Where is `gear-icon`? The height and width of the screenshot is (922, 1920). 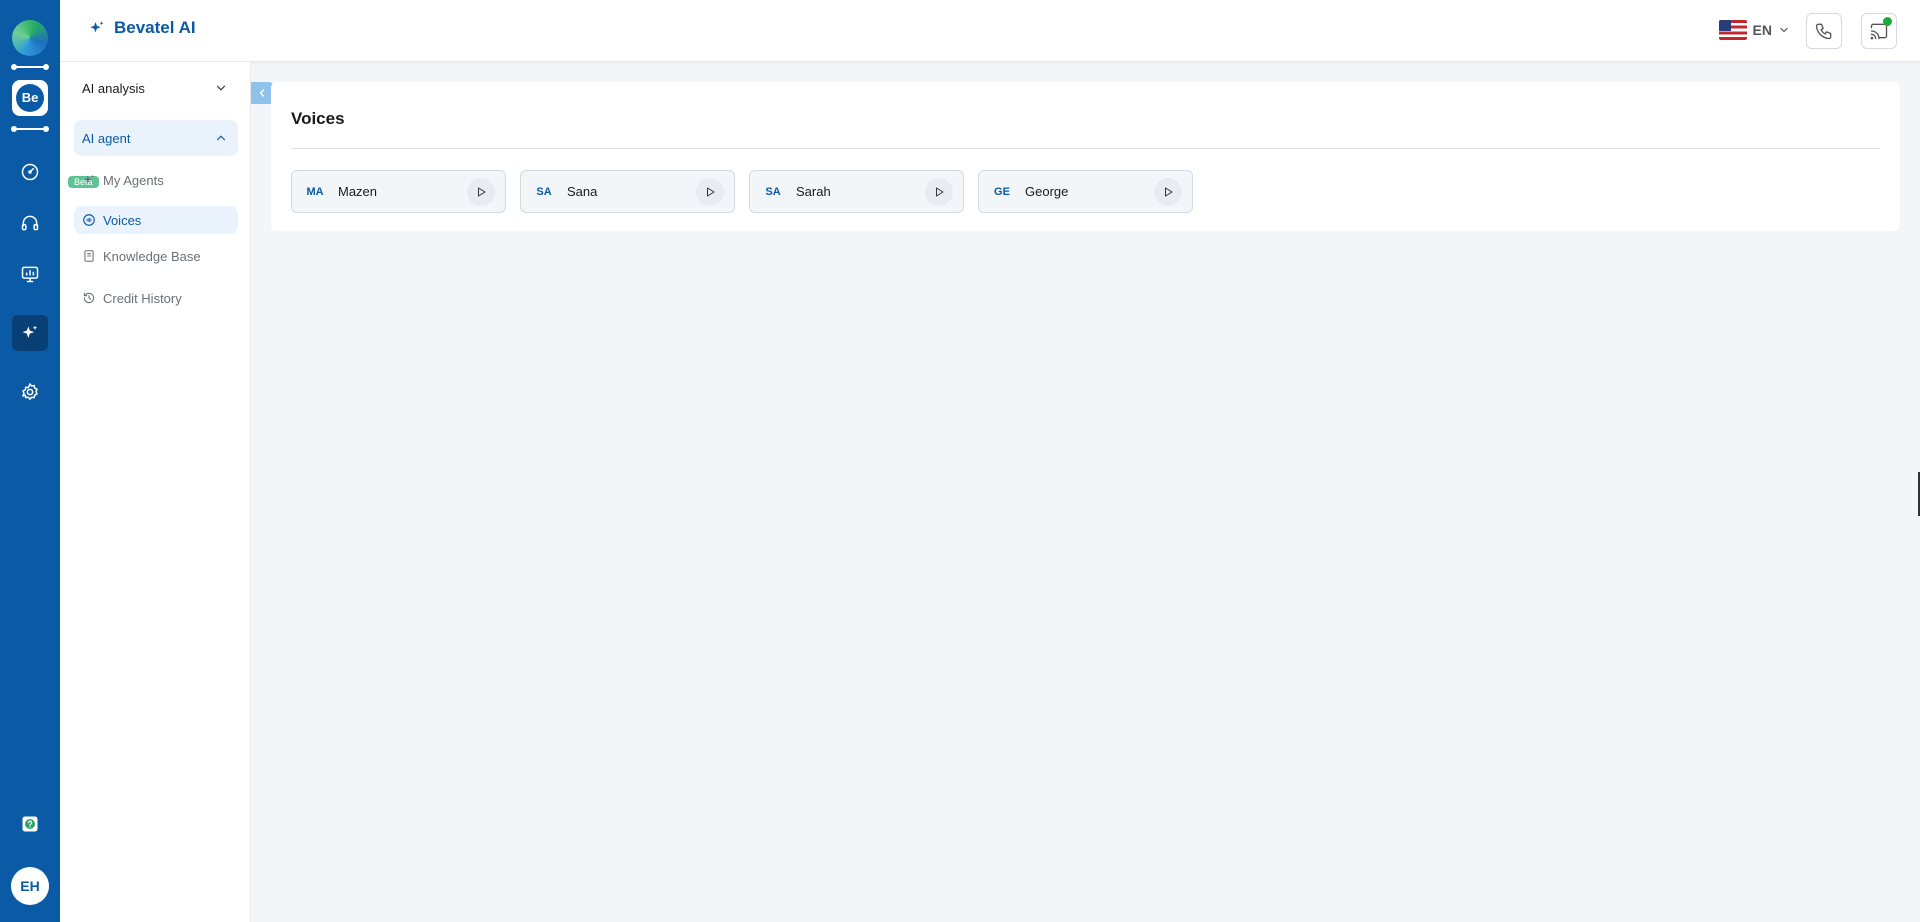
gear-icon is located at coordinates (29, 391).